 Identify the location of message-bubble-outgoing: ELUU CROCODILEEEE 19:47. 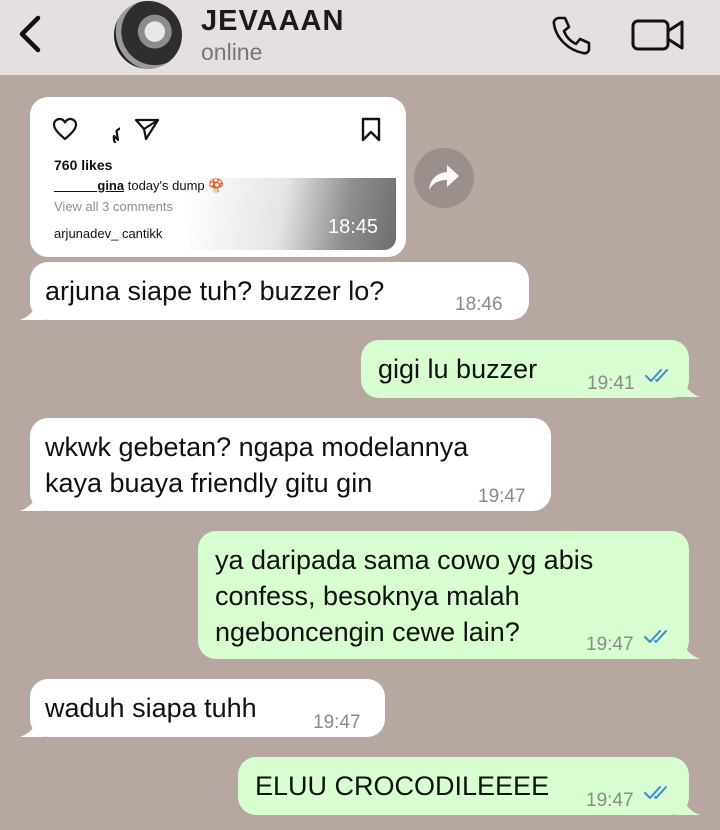
(463, 786).